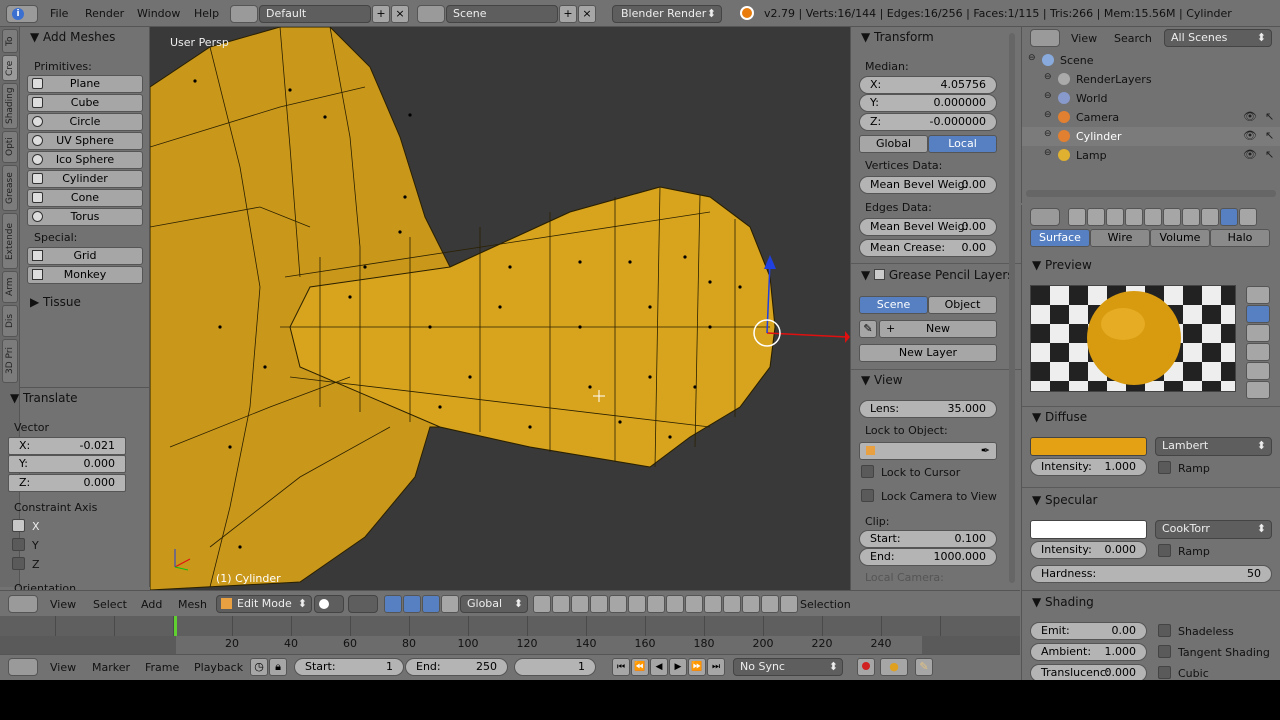 The image size is (1280, 720). Describe the element at coordinates (1213, 446) in the screenshot. I see `diffuse-shader-select: Lambert ⬍` at that location.